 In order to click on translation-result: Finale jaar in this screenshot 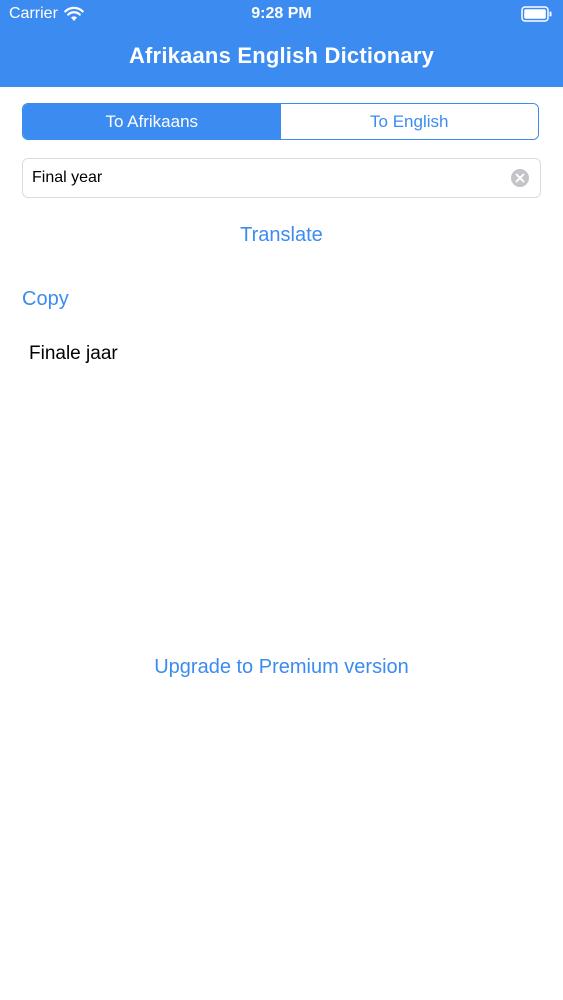, I will do `click(73, 353)`.